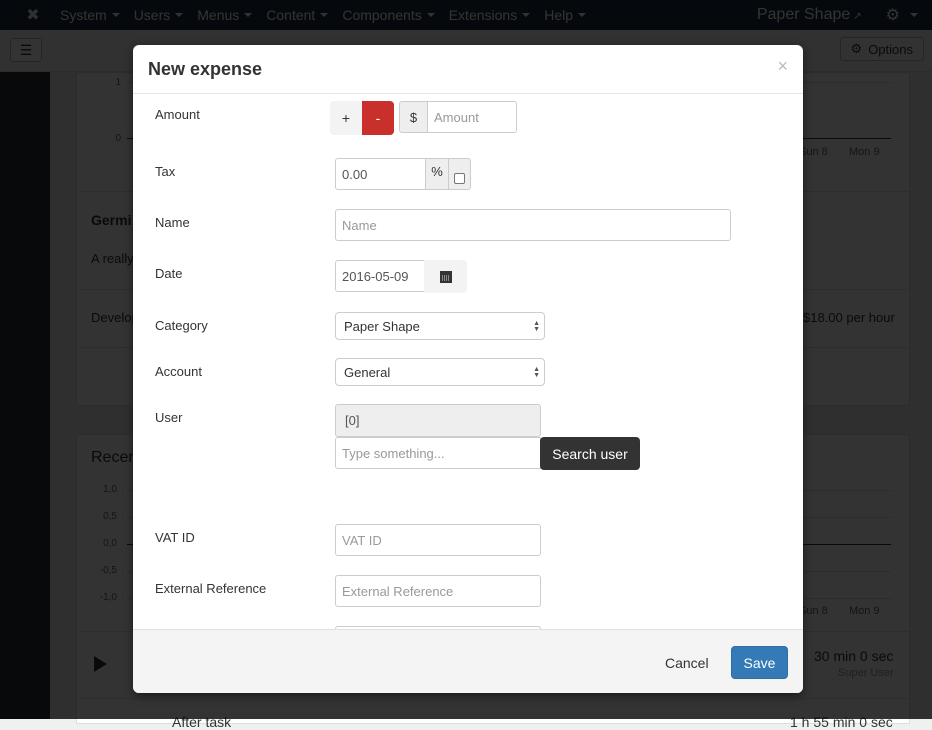 This screenshot has width=932, height=730. Describe the element at coordinates (687, 663) in the screenshot. I see `cancel-button: Cancel` at that location.